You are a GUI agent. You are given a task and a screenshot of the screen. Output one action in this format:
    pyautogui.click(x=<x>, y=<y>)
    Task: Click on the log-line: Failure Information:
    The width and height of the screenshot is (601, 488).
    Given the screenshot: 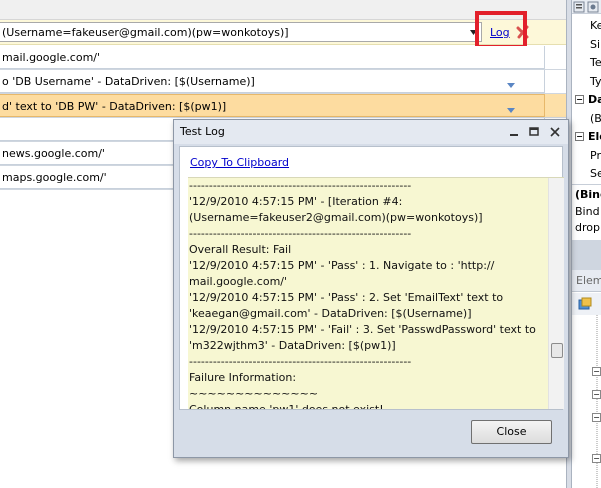 What is the action you would take?
    pyautogui.click(x=243, y=377)
    